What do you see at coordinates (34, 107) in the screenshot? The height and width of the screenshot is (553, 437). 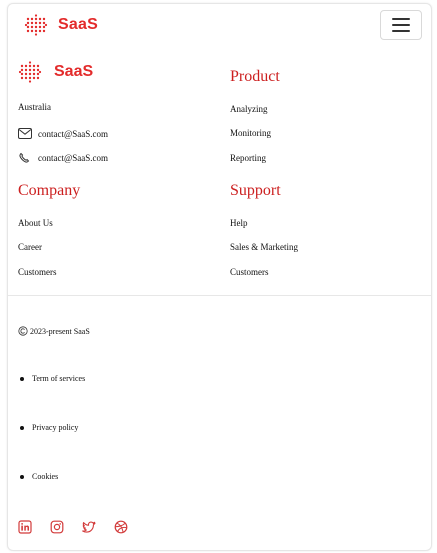 I see `company-address: Australia` at bounding box center [34, 107].